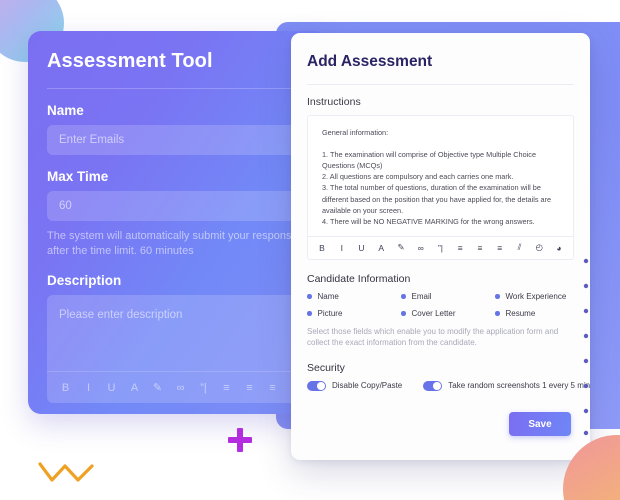  Describe the element at coordinates (448, 296) in the screenshot. I see `candidate-field-option: Email` at that location.